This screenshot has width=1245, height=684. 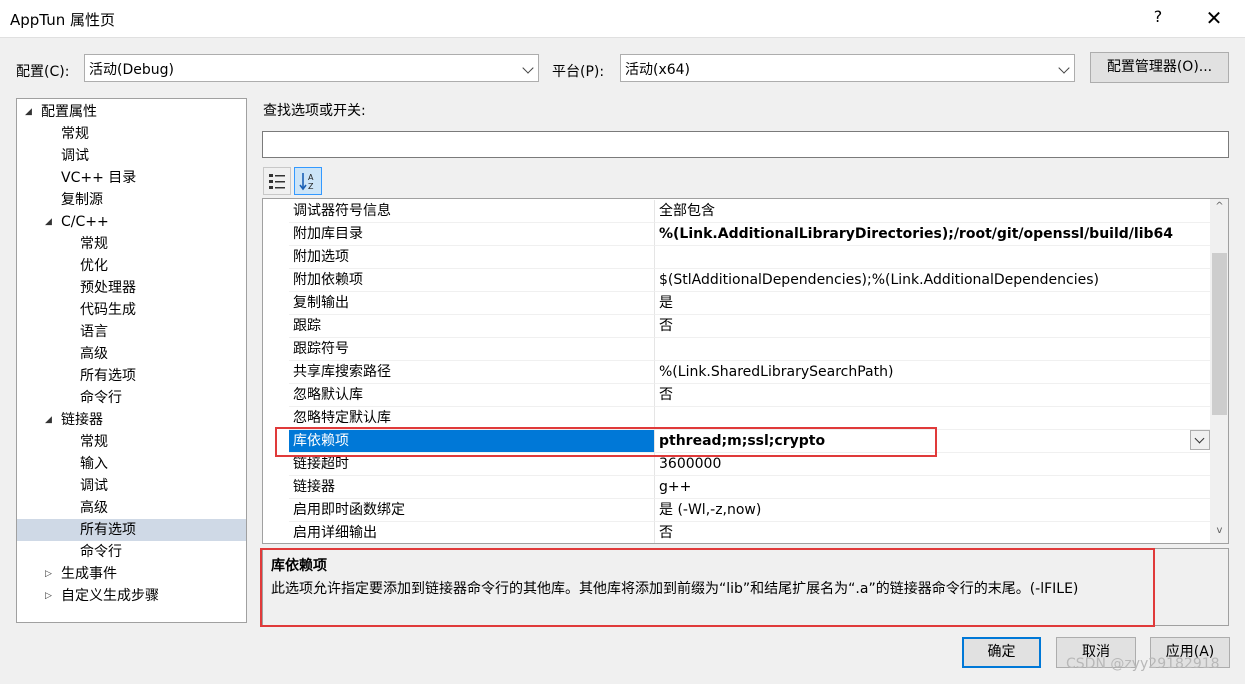 What do you see at coordinates (94, 464) in the screenshot?
I see `tree-item-label: 输入` at bounding box center [94, 464].